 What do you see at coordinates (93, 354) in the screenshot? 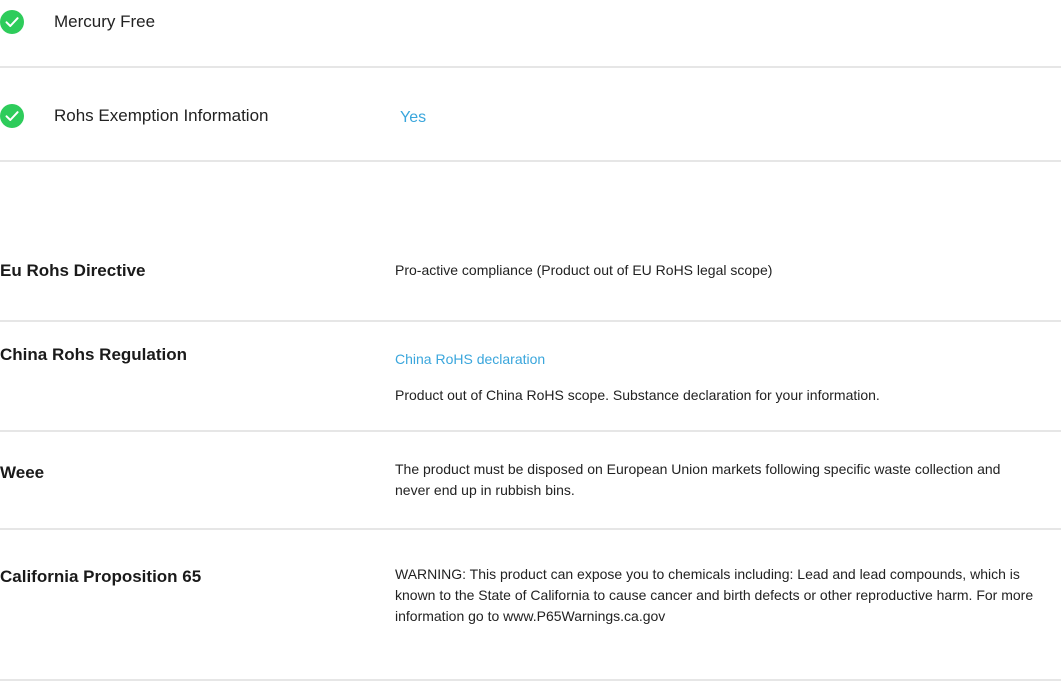
I see `china-rohs-label: China Rohs Regulation` at bounding box center [93, 354].